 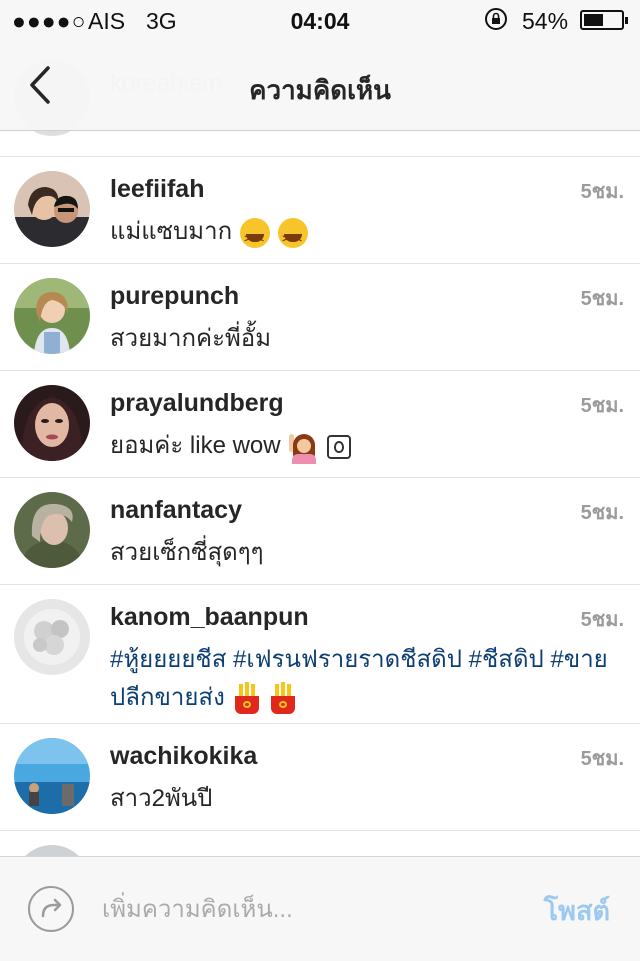 What do you see at coordinates (320, 209) in the screenshot?
I see `comment-item: leefiifah 5ชม. แม่แซบมาก` at bounding box center [320, 209].